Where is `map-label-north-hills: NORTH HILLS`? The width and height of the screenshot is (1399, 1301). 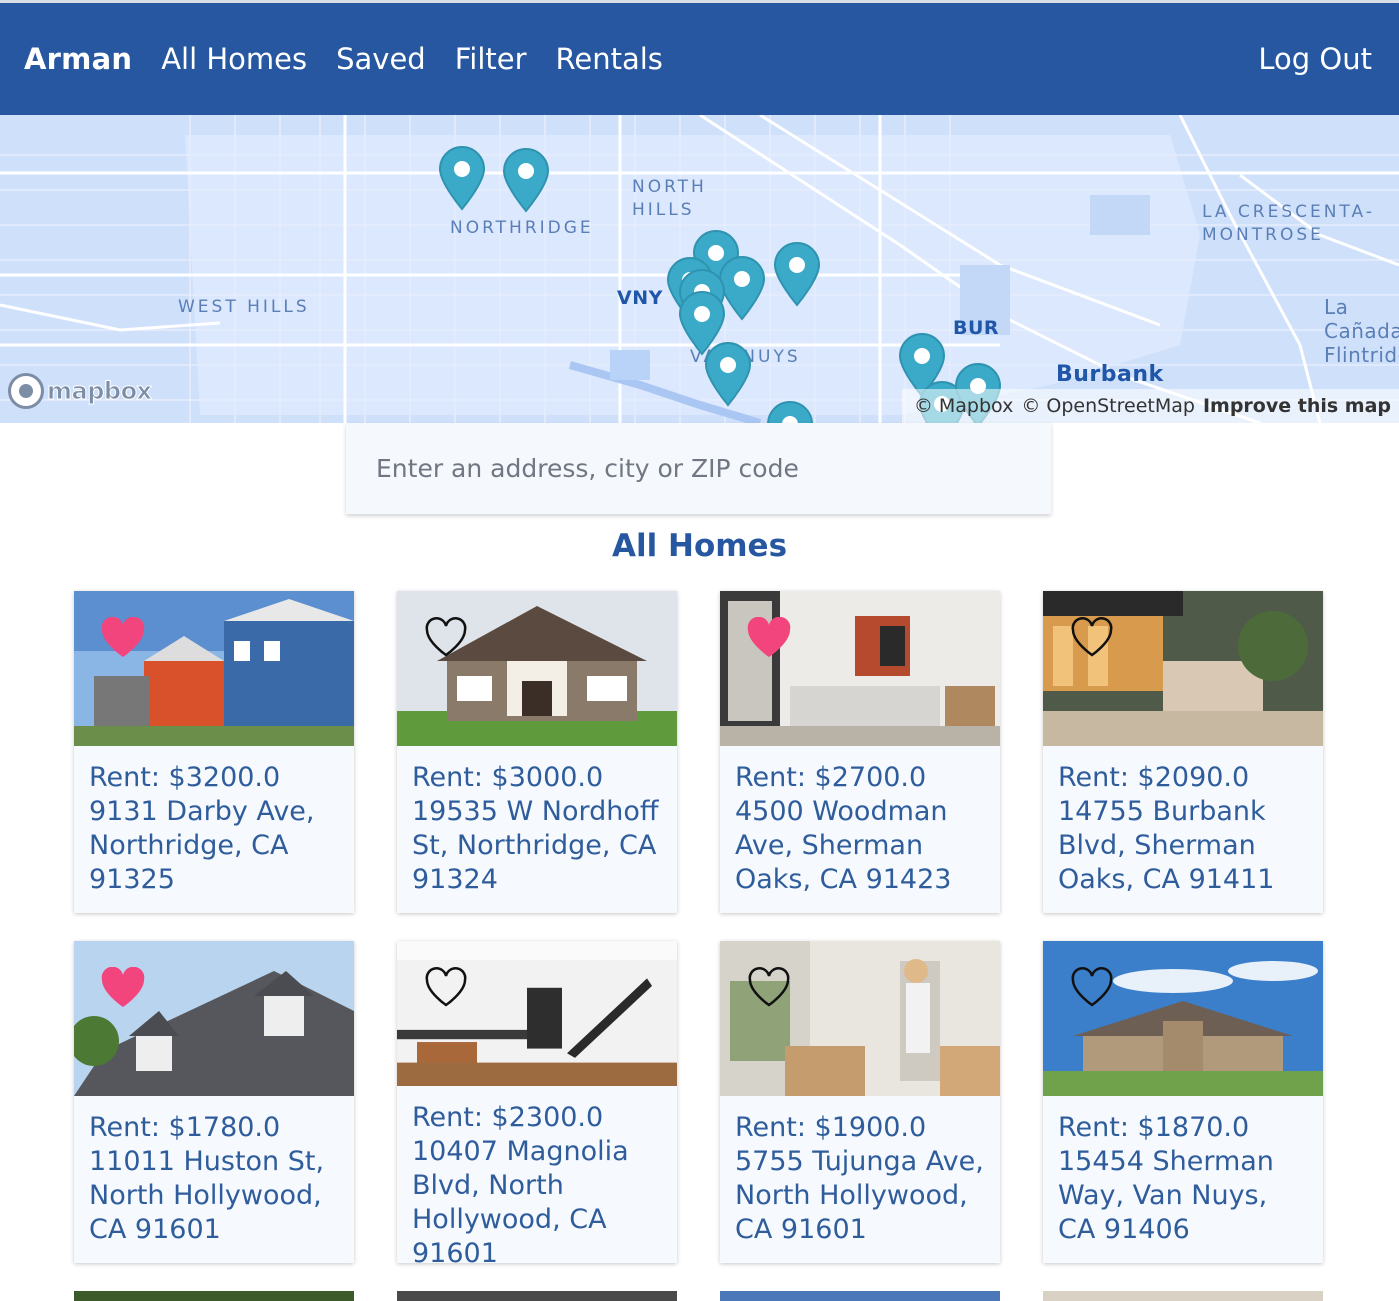 map-label-north-hills: NORTH HILLS is located at coordinates (669, 198).